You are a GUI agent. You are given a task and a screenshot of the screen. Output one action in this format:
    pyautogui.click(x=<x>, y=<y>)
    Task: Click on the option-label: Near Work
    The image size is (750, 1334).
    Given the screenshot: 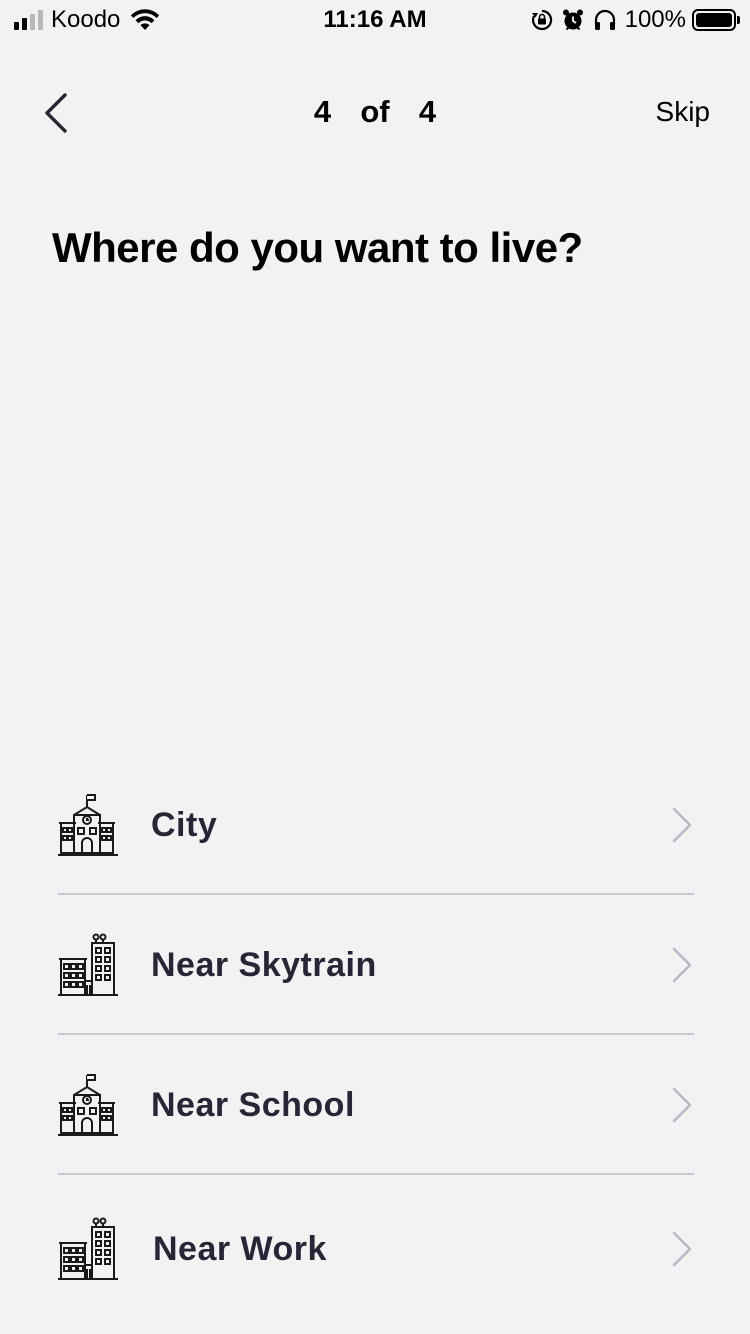 What is the action you would take?
    pyautogui.click(x=240, y=1249)
    